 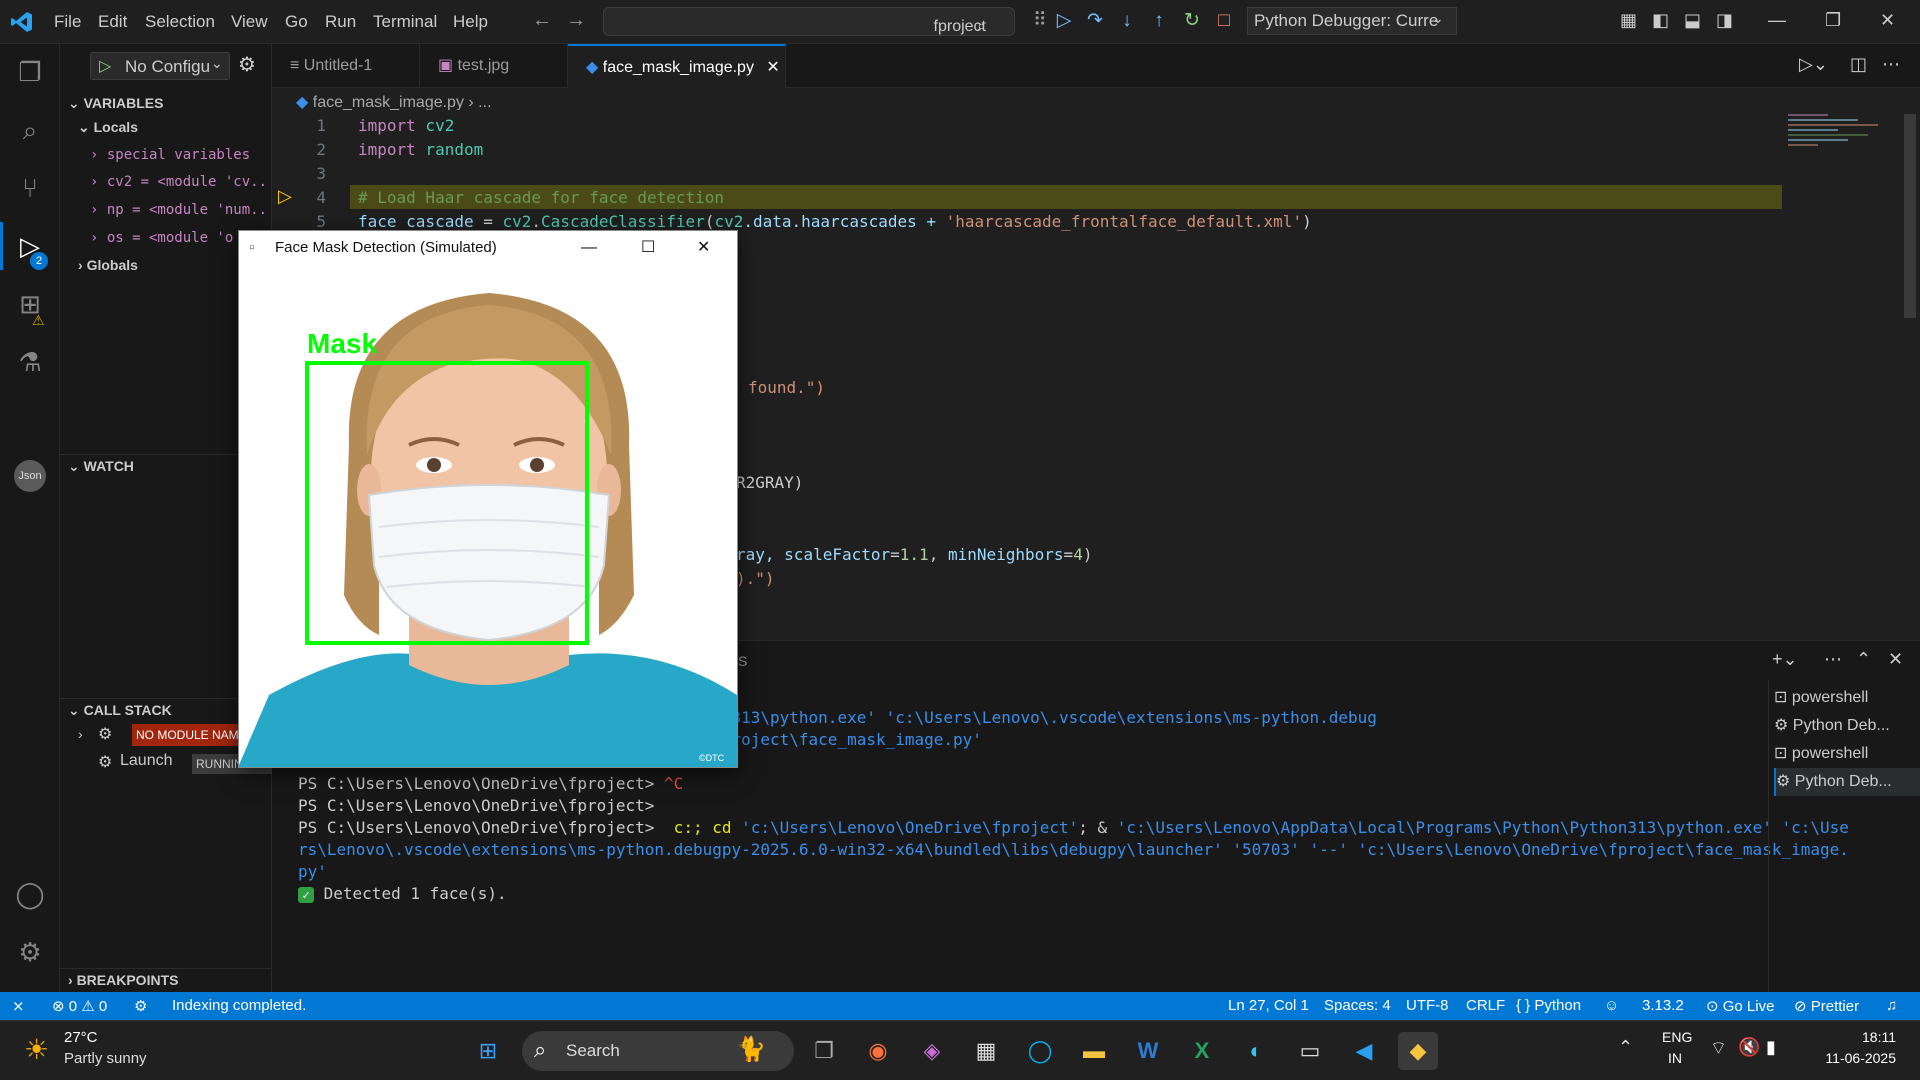 I want to click on python-app-icon: ◆, so click(x=1418, y=1051).